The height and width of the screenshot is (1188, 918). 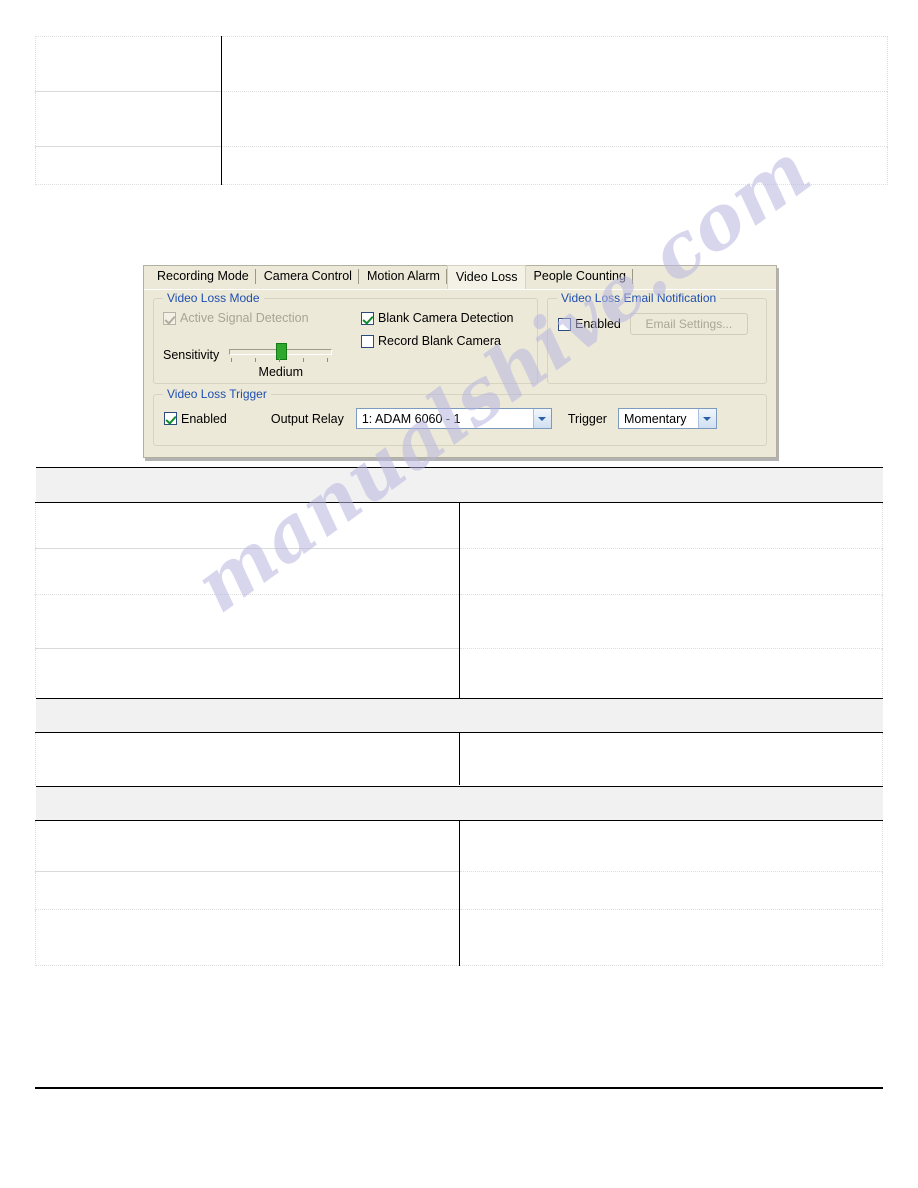 I want to click on trigger-label: Trigger, so click(x=587, y=418).